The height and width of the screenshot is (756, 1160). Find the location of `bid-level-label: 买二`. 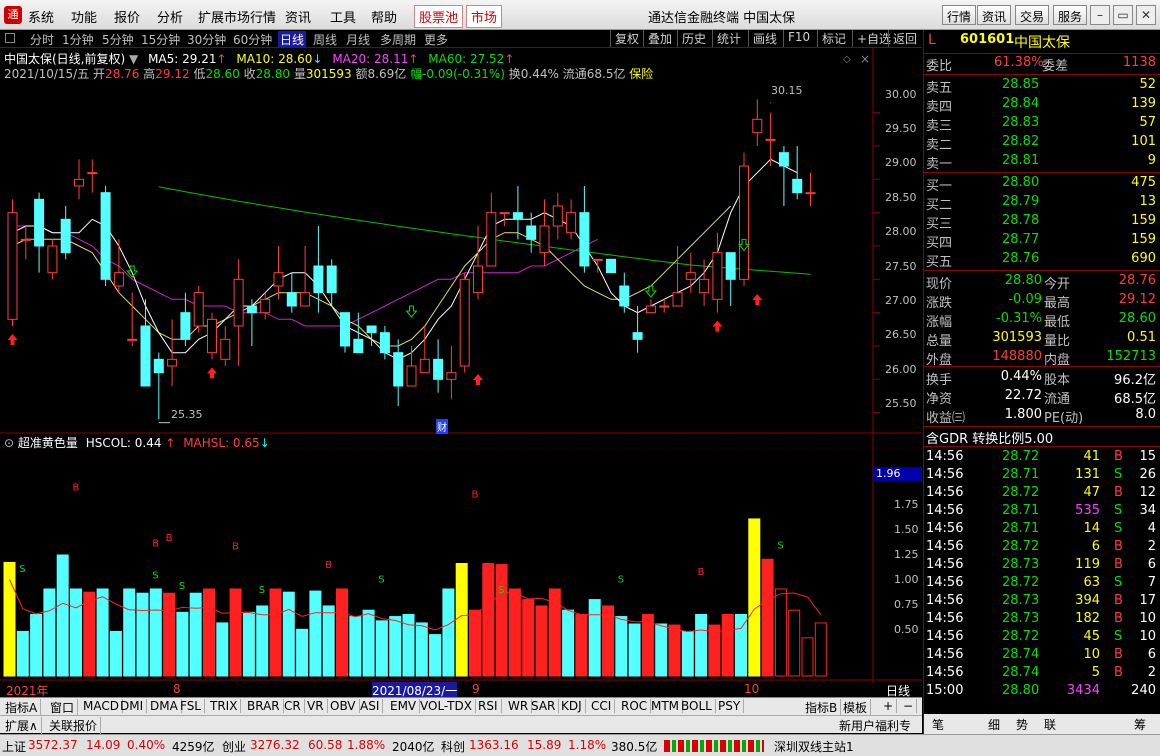

bid-level-label: 买二 is located at coordinates (939, 205).